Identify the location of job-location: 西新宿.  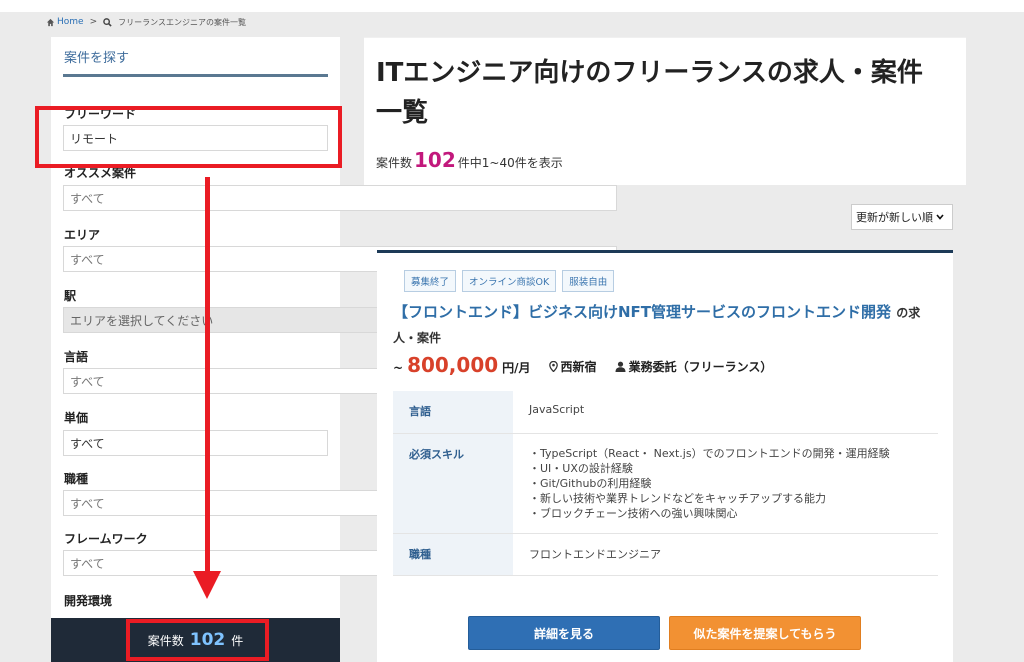
(572, 366).